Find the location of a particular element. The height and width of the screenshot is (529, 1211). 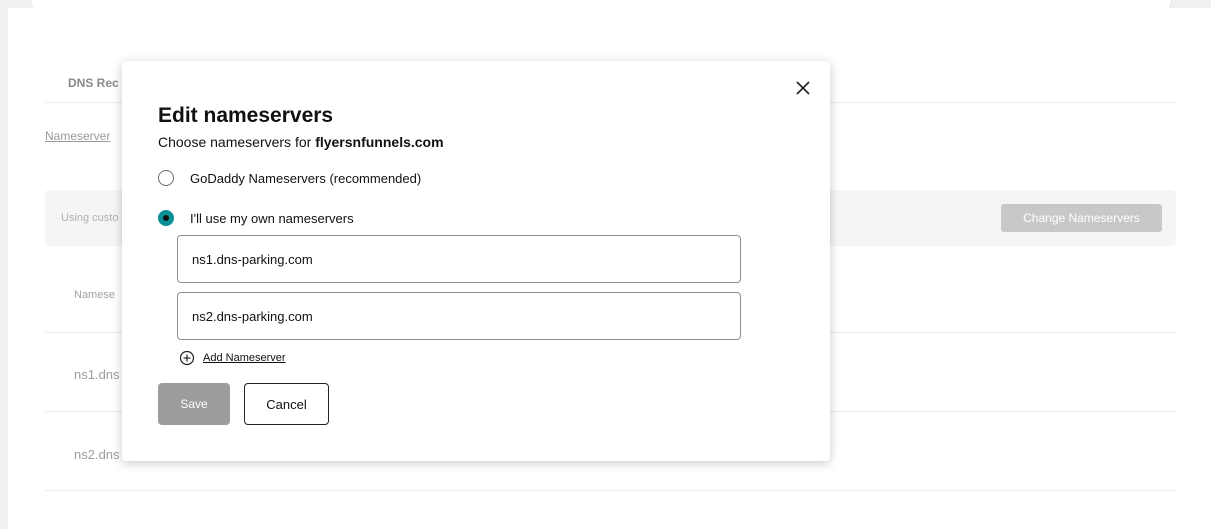

add-nameserver-link: Add Nameserver is located at coordinates (232, 358).